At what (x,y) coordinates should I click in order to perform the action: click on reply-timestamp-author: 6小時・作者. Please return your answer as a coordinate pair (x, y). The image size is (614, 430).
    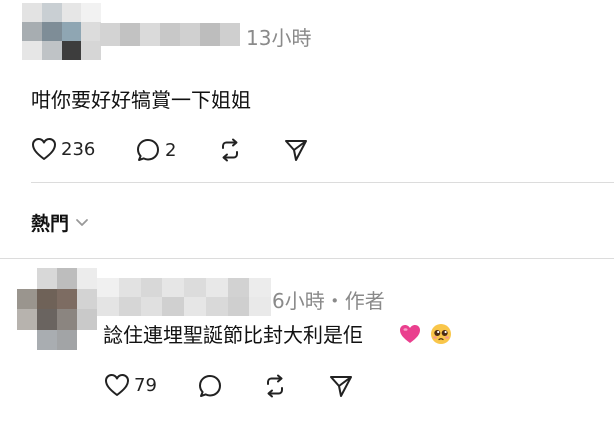
    Looking at the image, I should click on (328, 301).